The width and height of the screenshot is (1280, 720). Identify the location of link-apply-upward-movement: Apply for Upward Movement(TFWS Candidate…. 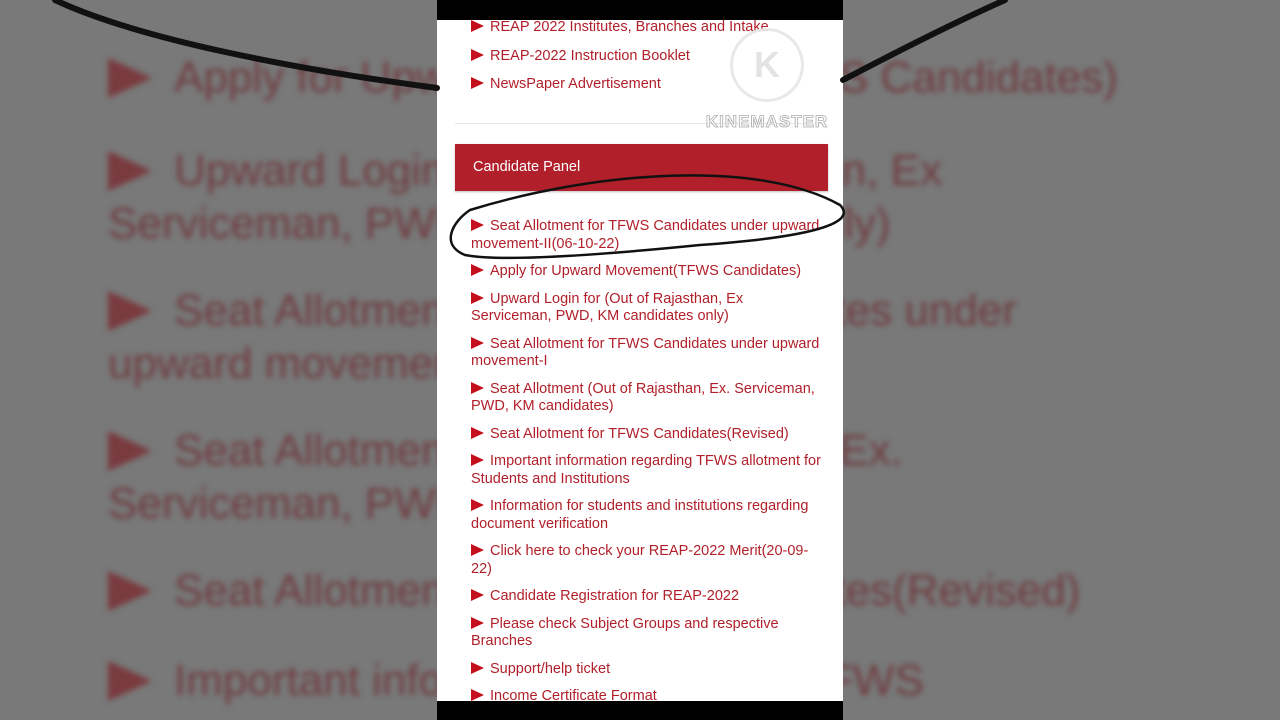
(646, 272).